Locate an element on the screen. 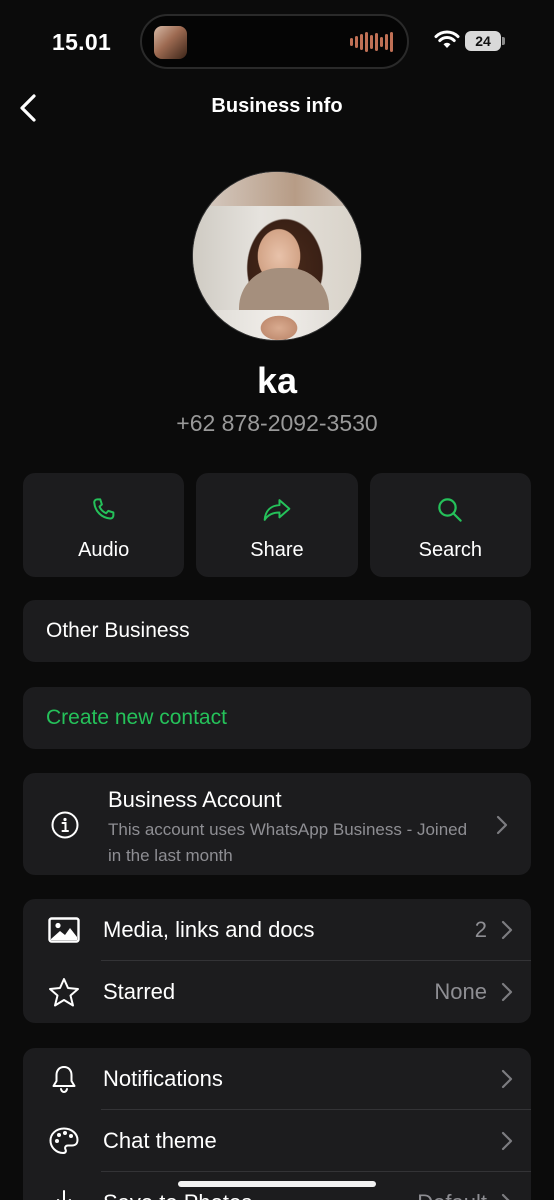 This screenshot has height=1200, width=554. page-title: Business info is located at coordinates (277, 106).